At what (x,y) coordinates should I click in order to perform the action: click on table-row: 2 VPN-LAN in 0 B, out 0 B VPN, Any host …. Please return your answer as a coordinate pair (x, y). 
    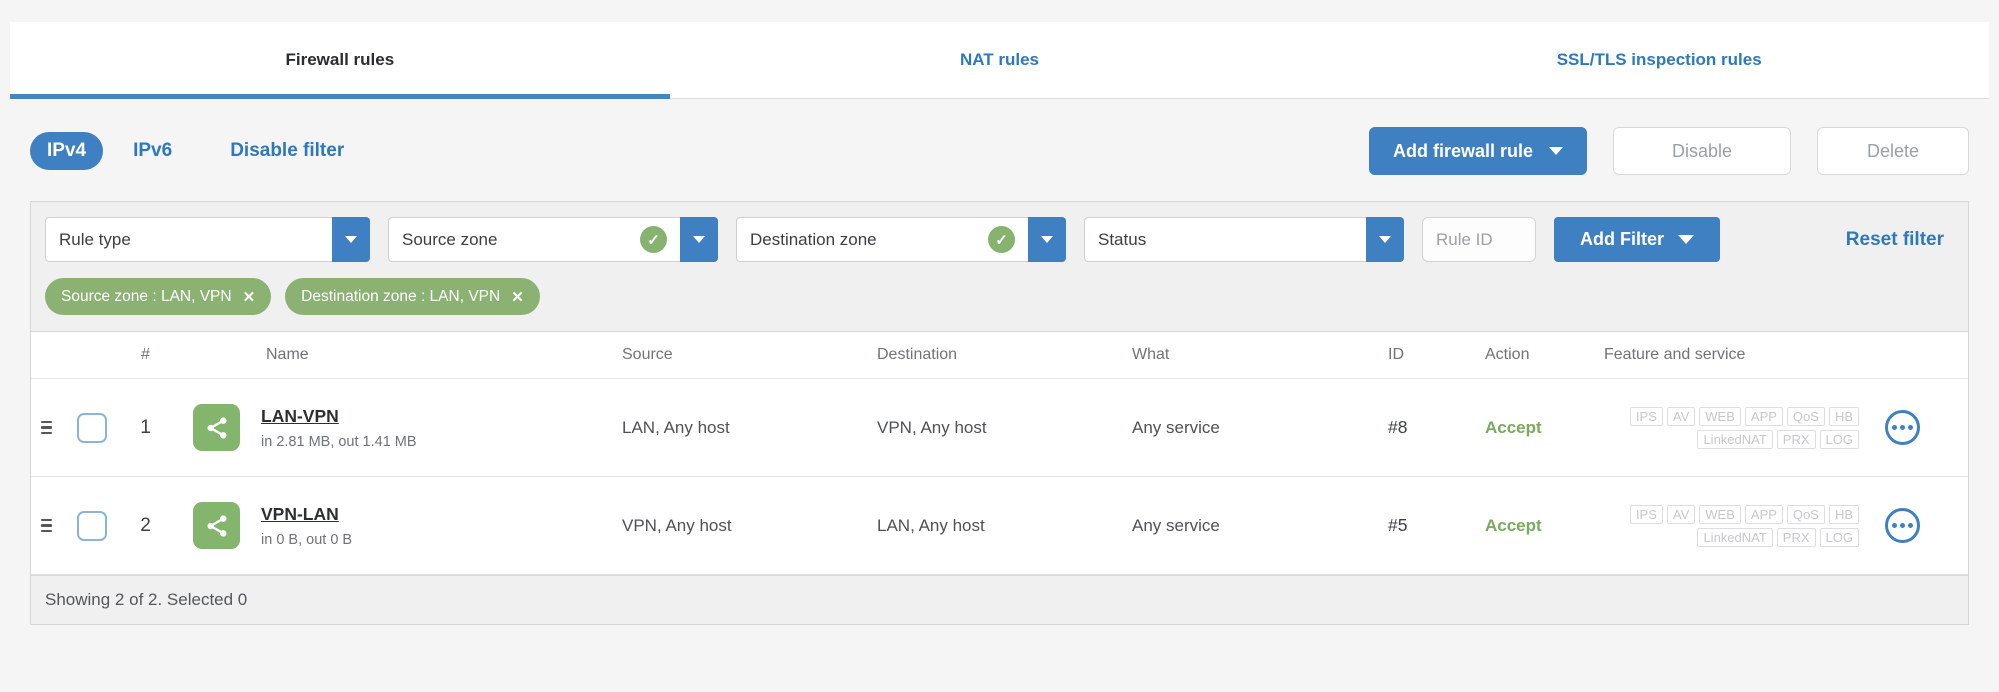
    Looking at the image, I should click on (999, 526).